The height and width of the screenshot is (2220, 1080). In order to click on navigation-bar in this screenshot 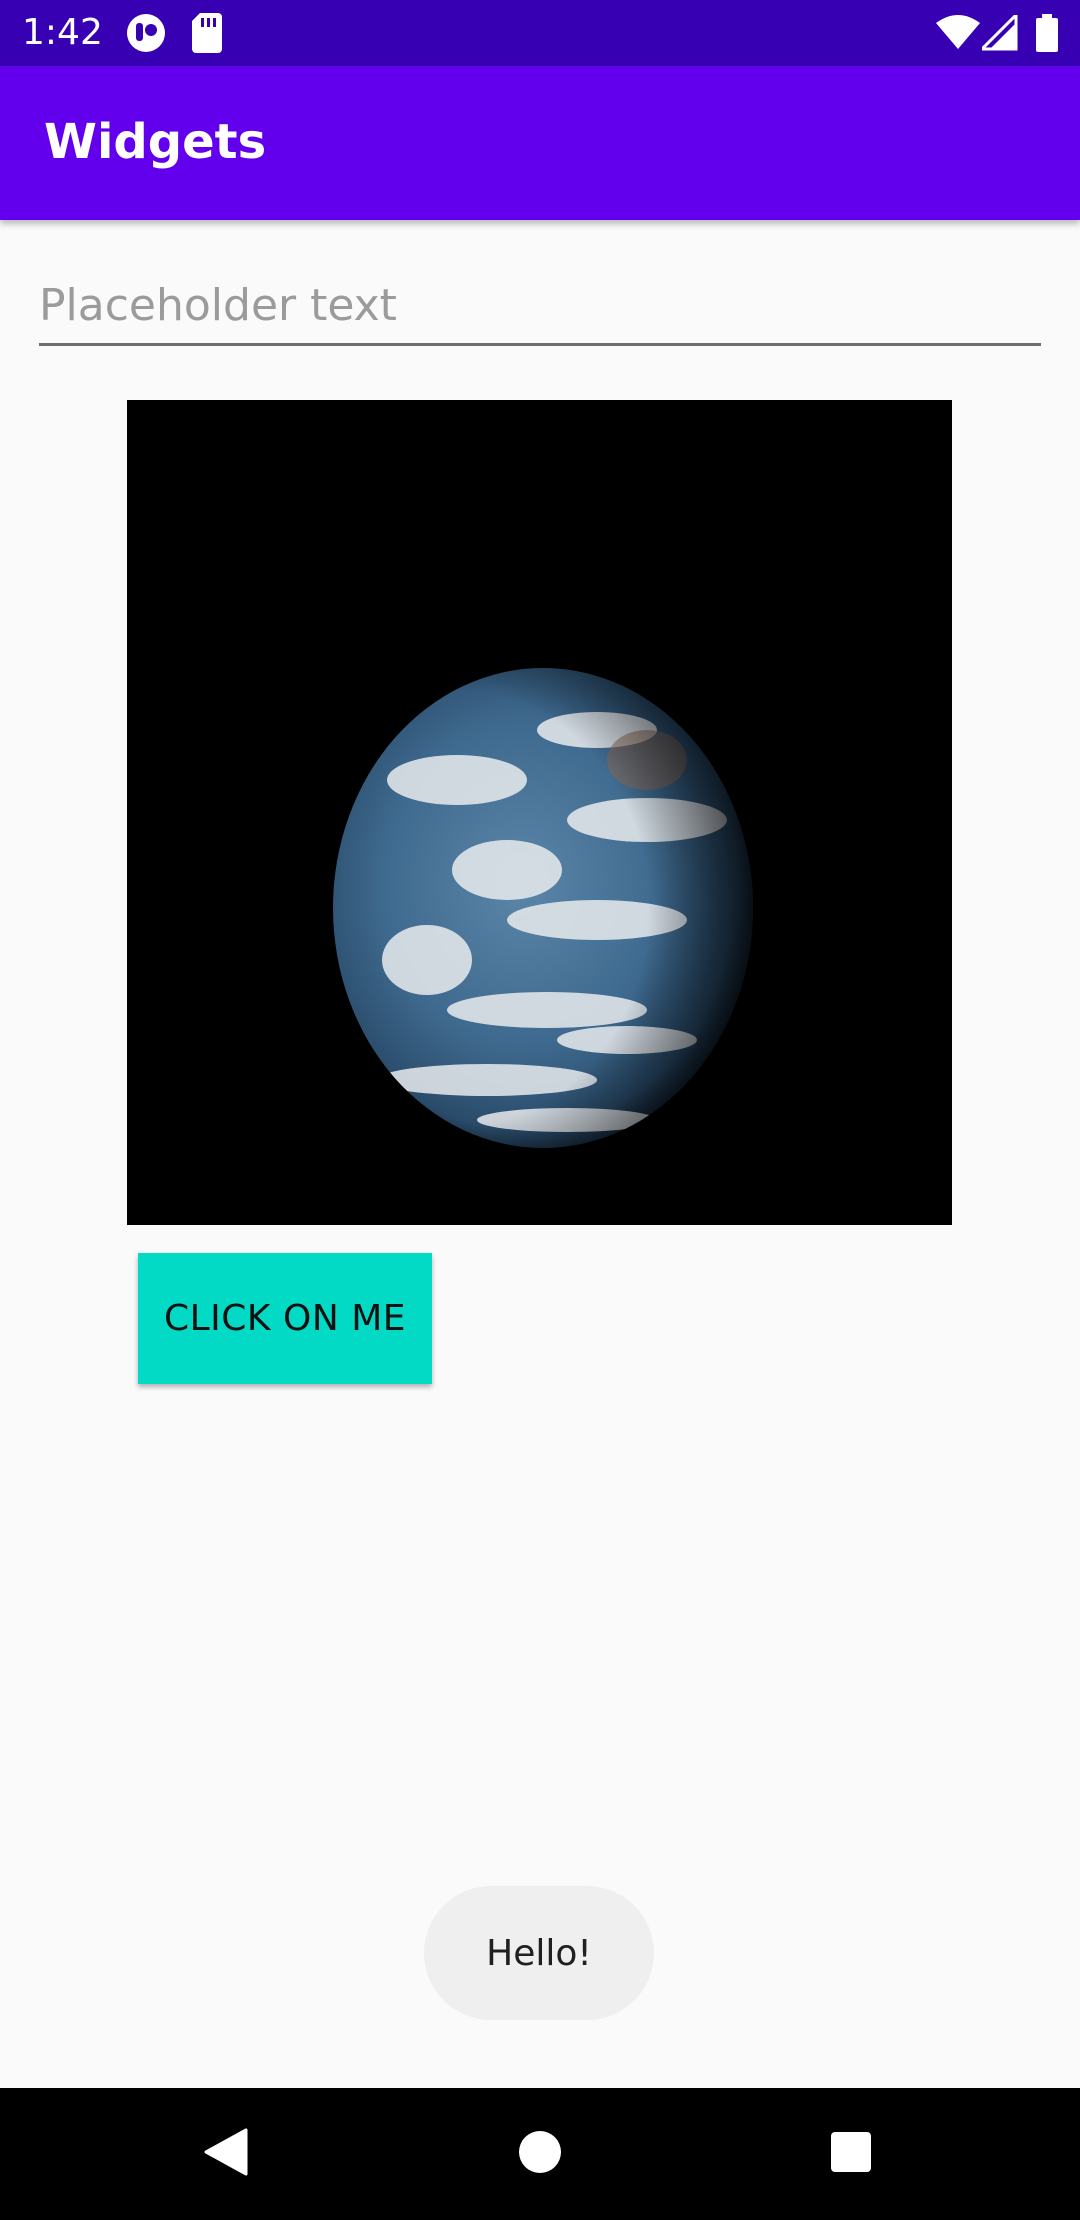, I will do `click(540, 2154)`.